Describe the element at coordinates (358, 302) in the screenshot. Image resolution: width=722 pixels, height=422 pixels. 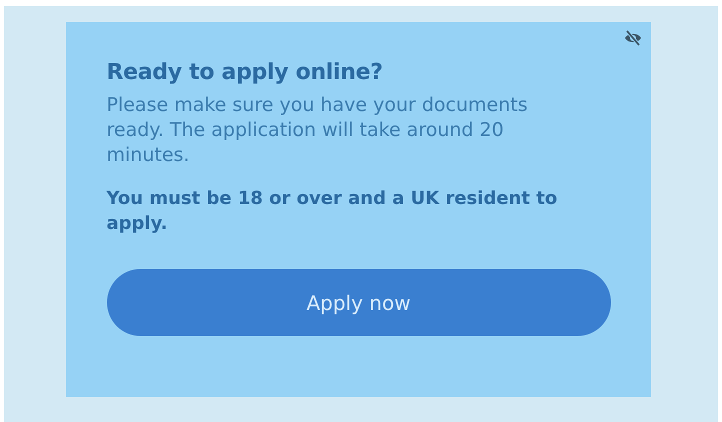
I see `apply-now-button: Apply now` at that location.